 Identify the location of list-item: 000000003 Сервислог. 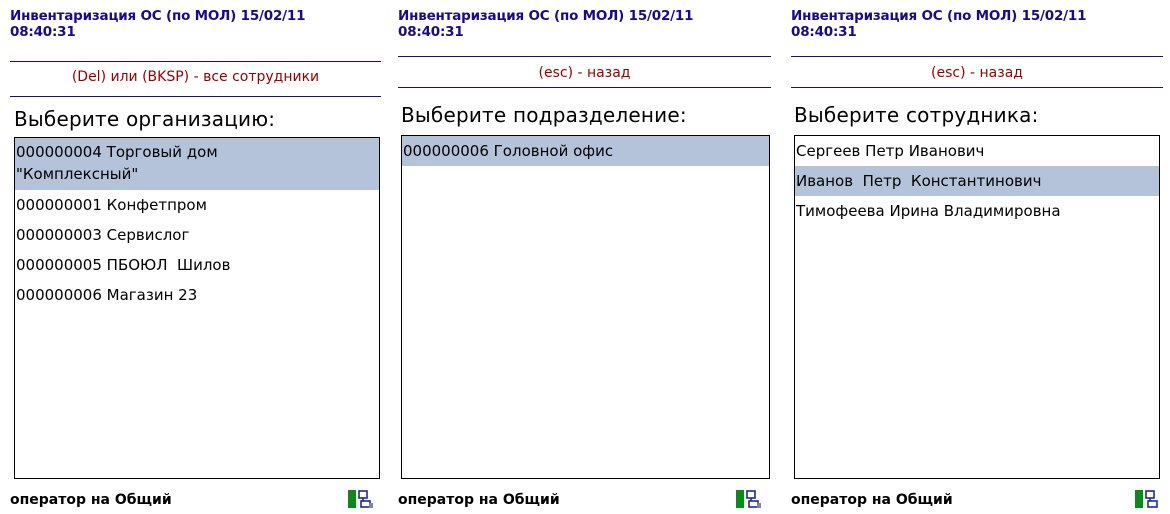
(197, 235).